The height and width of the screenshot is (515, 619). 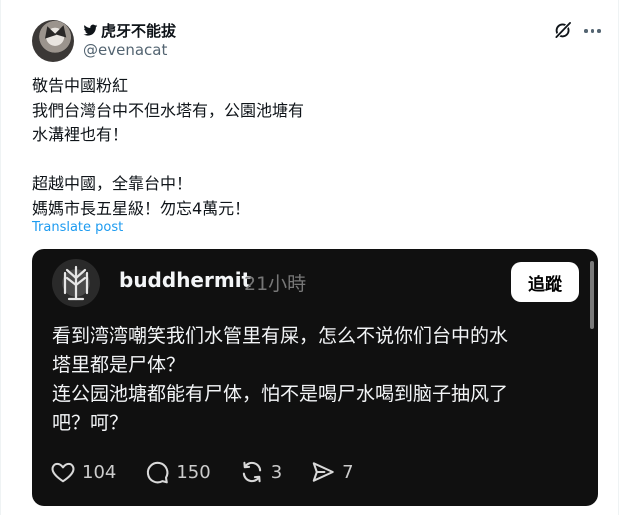 I want to click on author-row: 虎牙不能拔, so click(x=129, y=30).